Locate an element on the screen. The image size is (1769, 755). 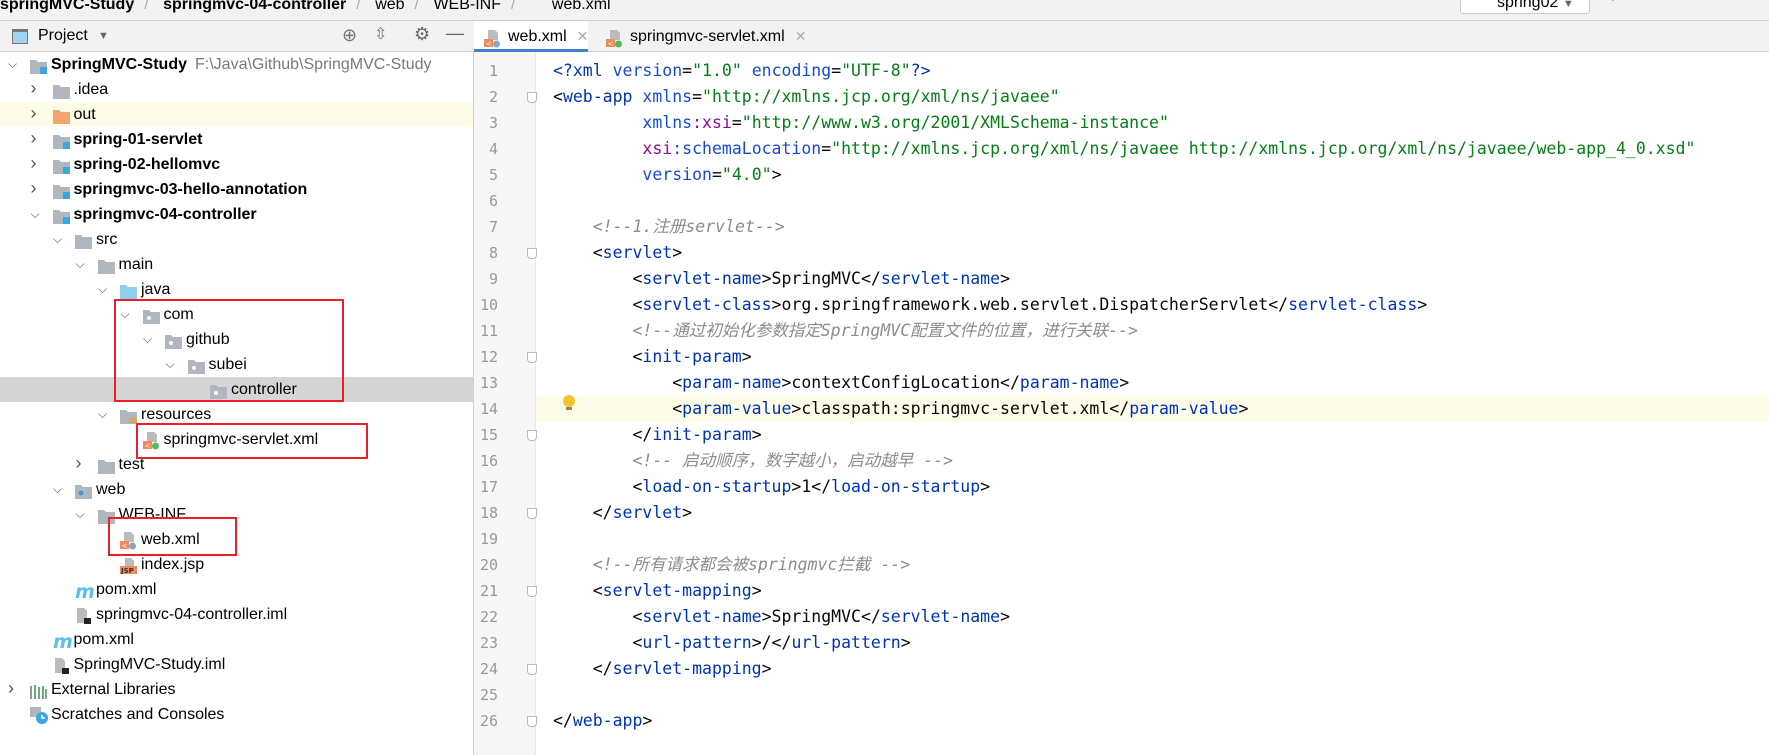
tree-item: › spring-01-servlet is located at coordinates (236, 139).